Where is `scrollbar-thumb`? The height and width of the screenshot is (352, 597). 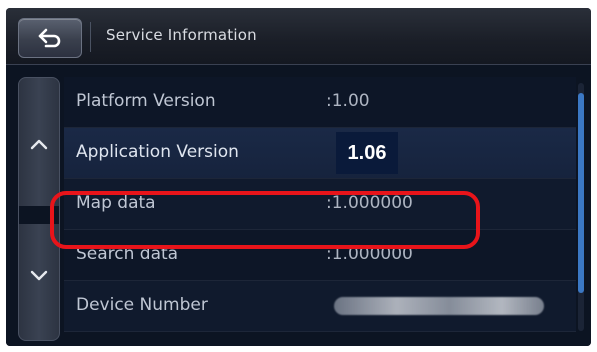
scrollbar-thumb is located at coordinates (581, 193).